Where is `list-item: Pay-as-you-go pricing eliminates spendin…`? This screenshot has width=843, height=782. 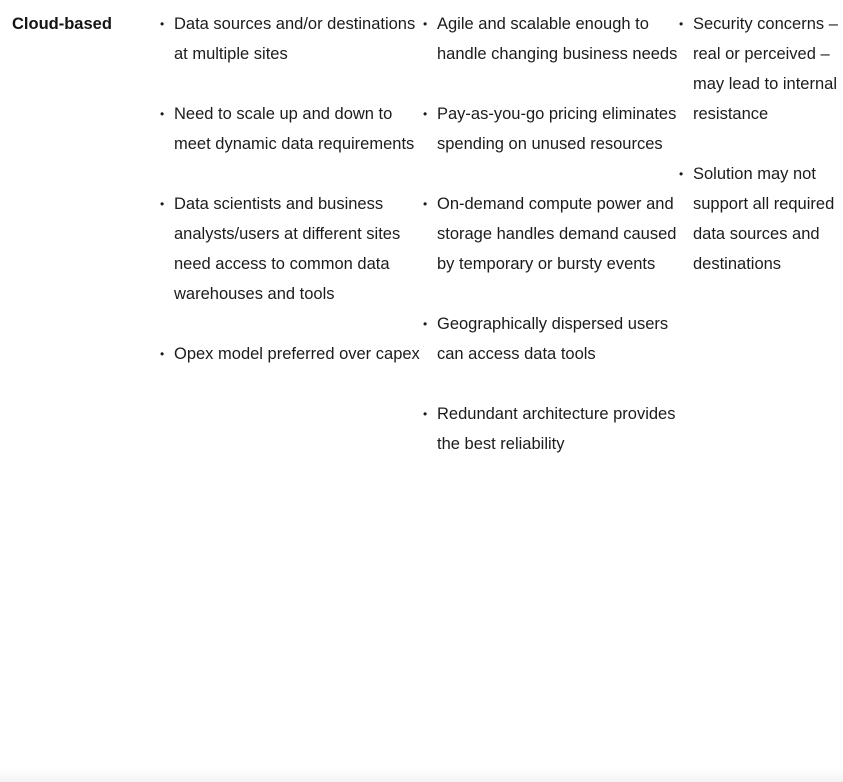
list-item: Pay-as-you-go pricing eliminates spendin… is located at coordinates (551, 129).